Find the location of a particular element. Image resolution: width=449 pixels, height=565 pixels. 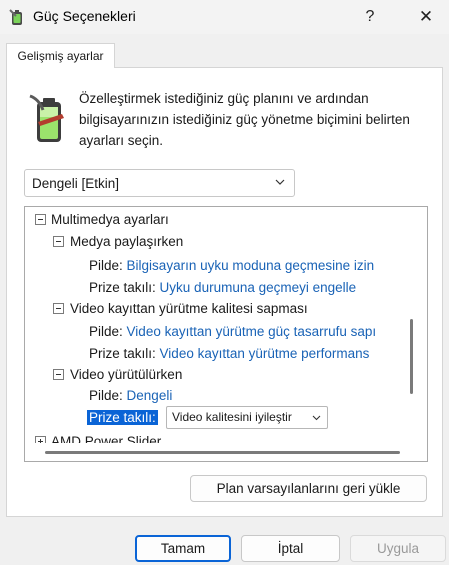

tree-node-video-quality: Video kayıttan yürütme kalitesi sapması is located at coordinates (180, 308).